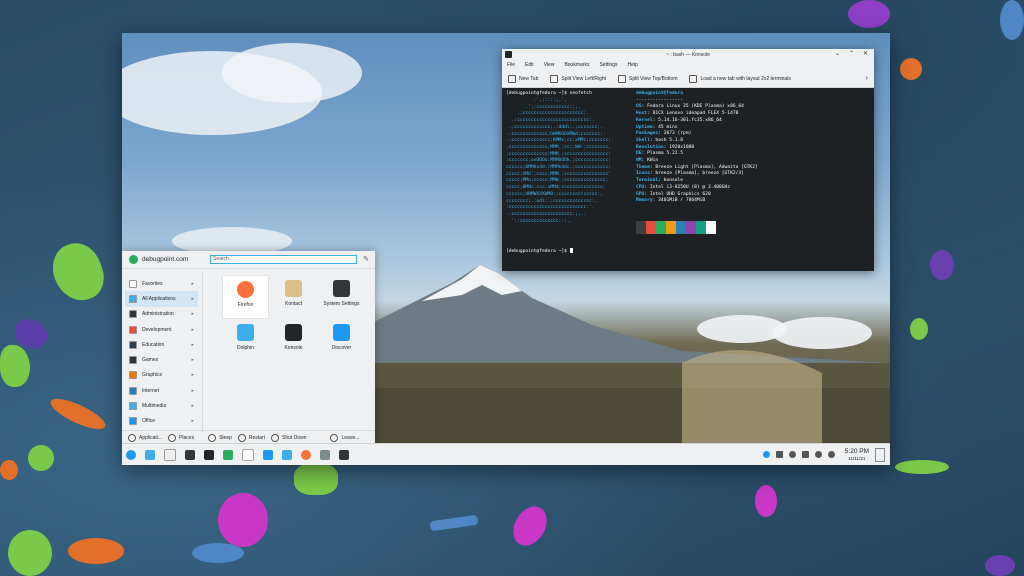 The width and height of the screenshot is (1024, 576). What do you see at coordinates (699, 174) in the screenshot?
I see `info-value: breeze [Plasma], breeze [GTK2/3]` at bounding box center [699, 174].